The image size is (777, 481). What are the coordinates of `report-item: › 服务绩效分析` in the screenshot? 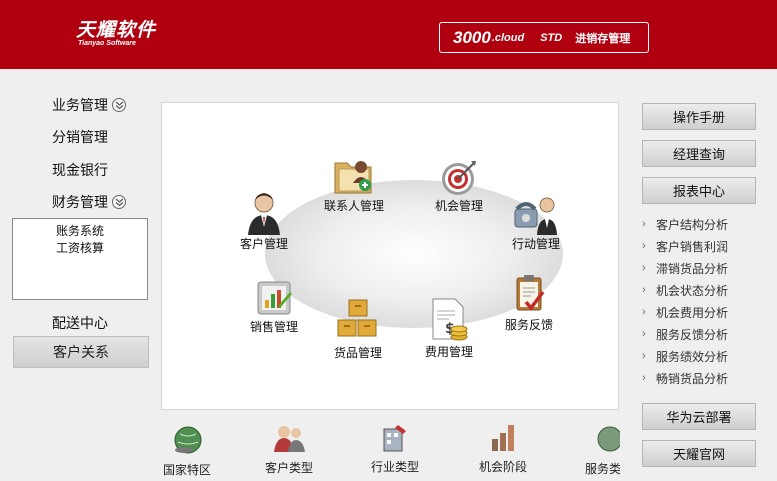 It's located at (685, 356).